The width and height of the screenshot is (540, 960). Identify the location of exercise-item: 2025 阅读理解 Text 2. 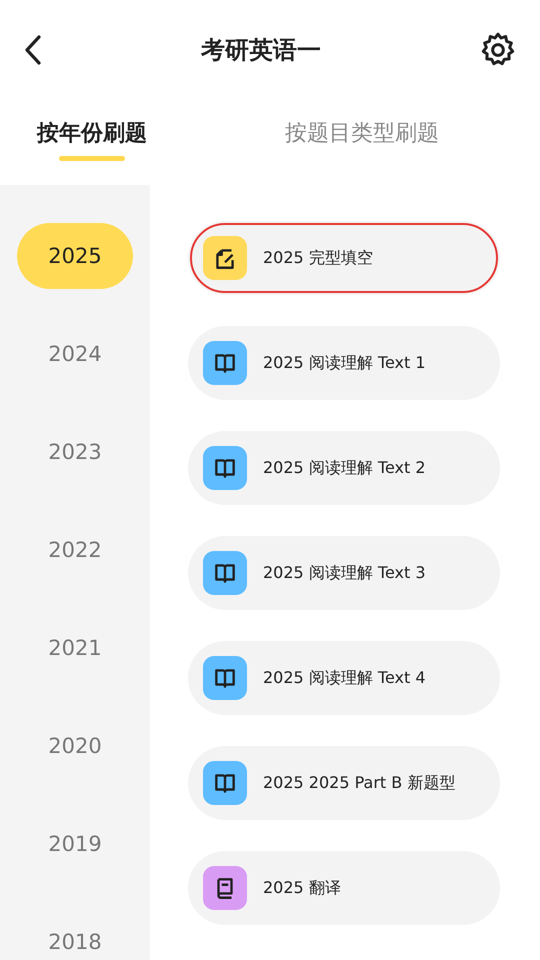
(344, 468).